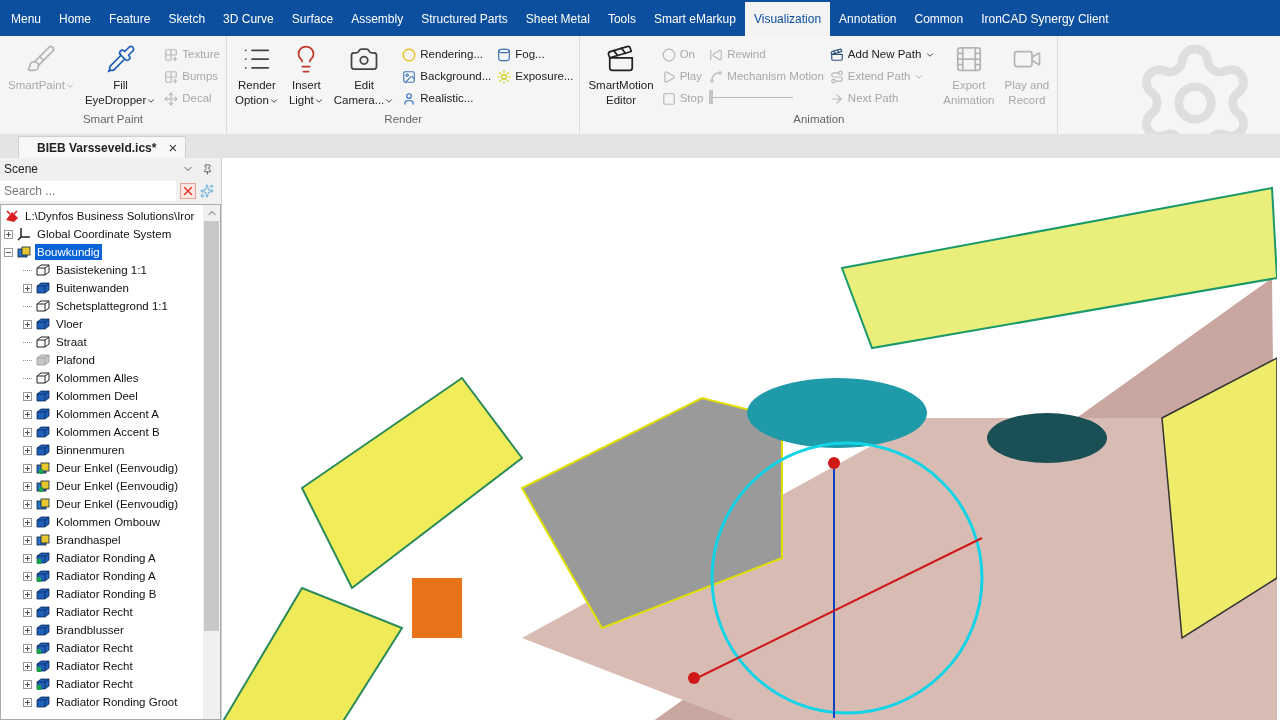 This screenshot has height=720, width=1280. Describe the element at coordinates (26, 19) in the screenshot. I see `ribbon-tab: Menu` at that location.